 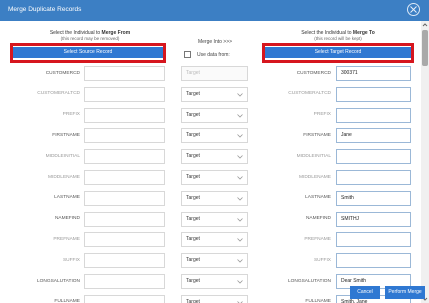 I want to click on target-field-label: PREFNAME, so click(x=317, y=239).